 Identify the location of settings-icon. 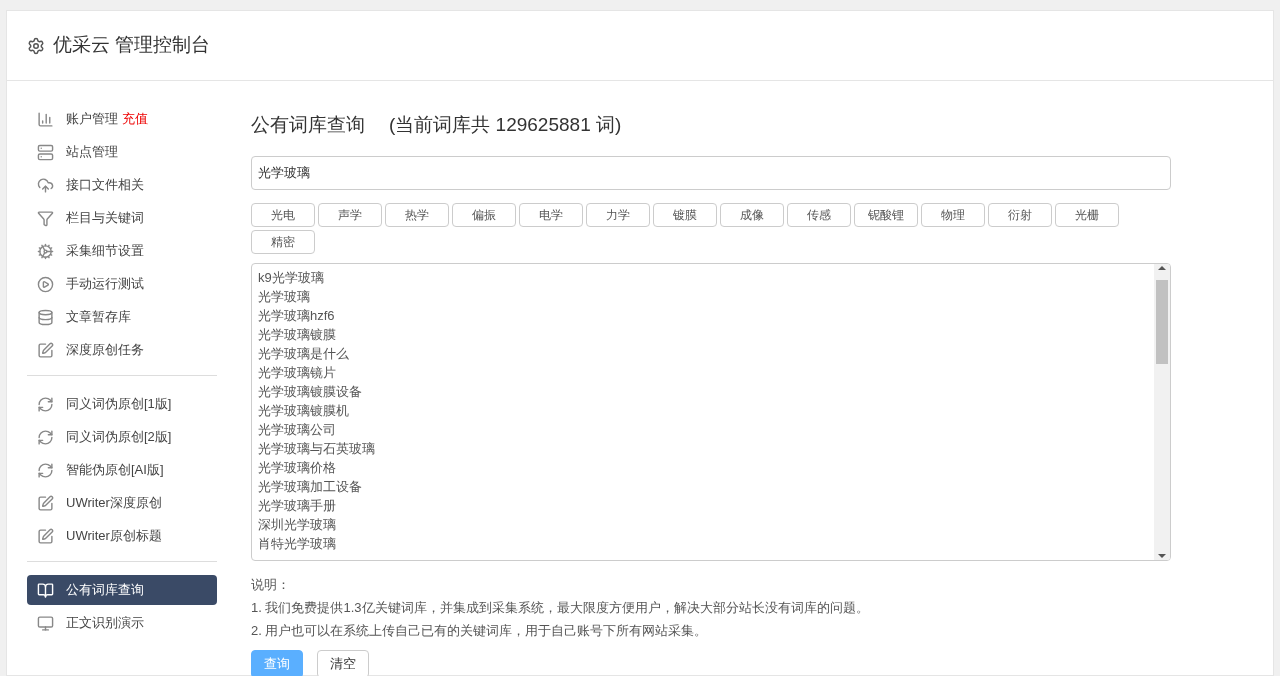
(36, 45).